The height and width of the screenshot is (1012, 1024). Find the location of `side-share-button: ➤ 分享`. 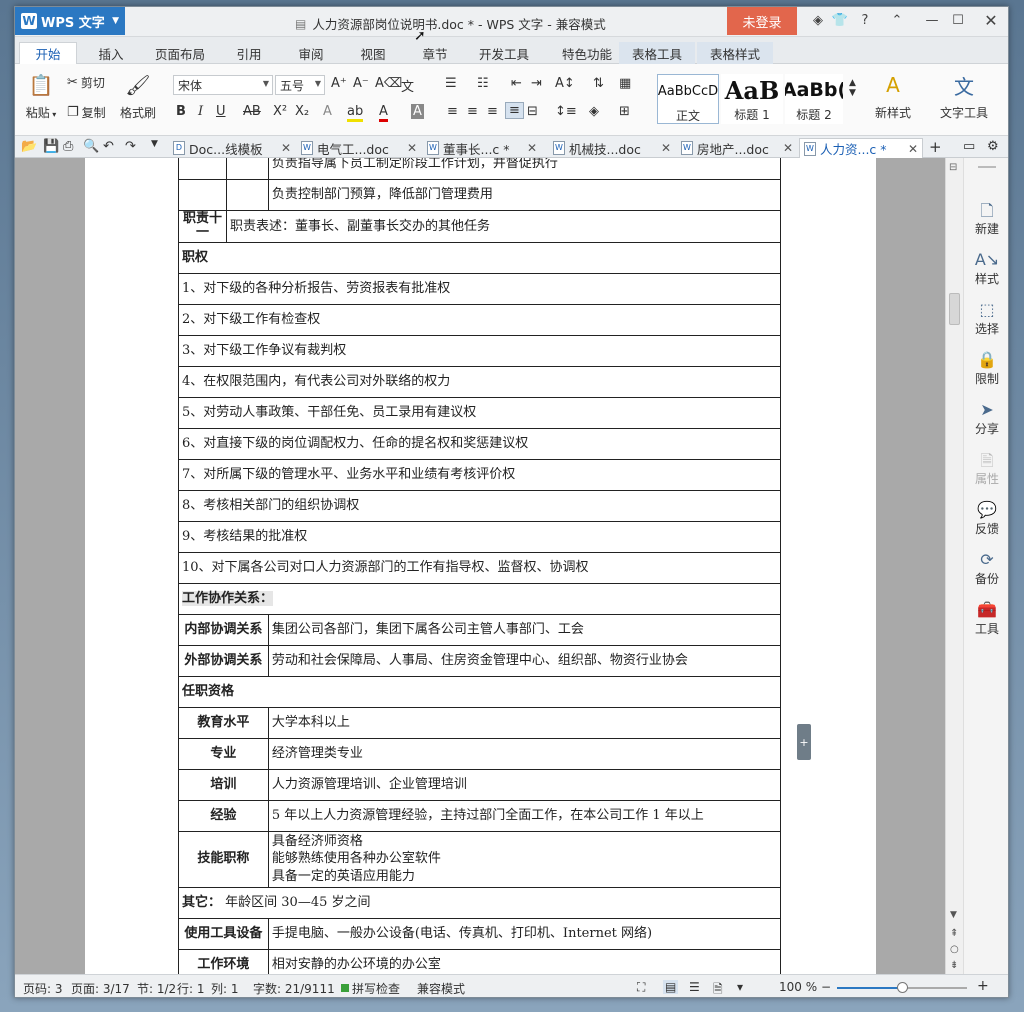

side-share-button: ➤ 分享 is located at coordinates (986, 418).